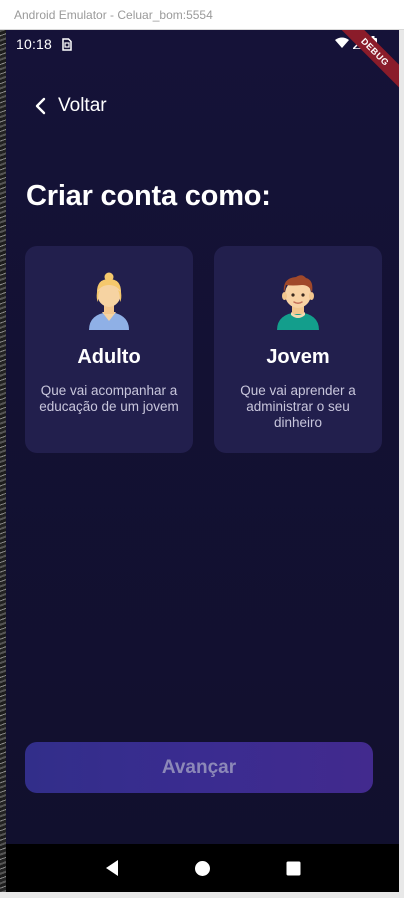 The height and width of the screenshot is (898, 404). I want to click on card-title: Jovem, so click(298, 357).